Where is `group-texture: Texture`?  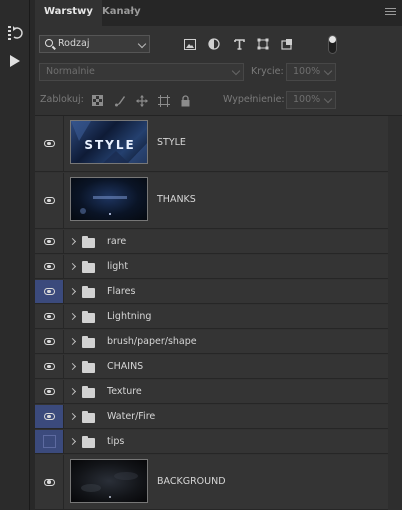
group-texture: Texture is located at coordinates (211, 392).